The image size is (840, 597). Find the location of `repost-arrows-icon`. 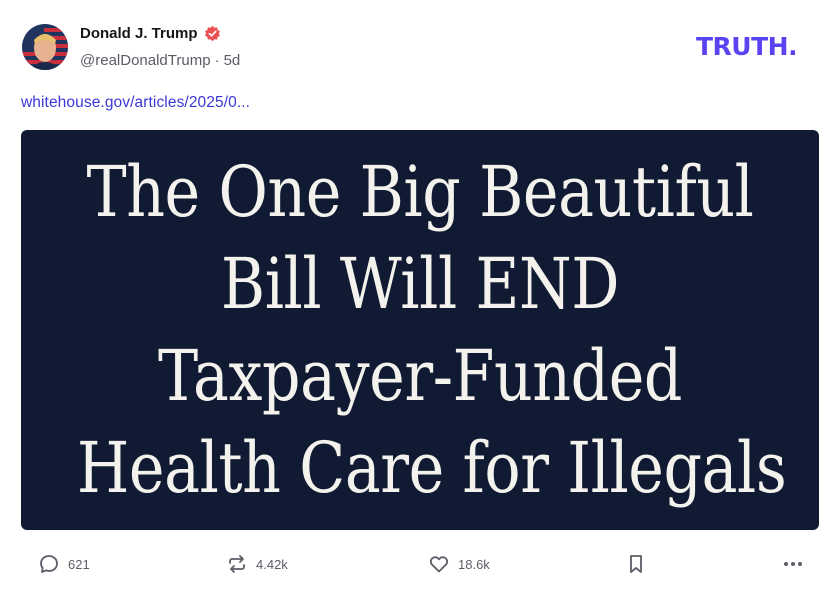

repost-arrows-icon is located at coordinates (237, 564).